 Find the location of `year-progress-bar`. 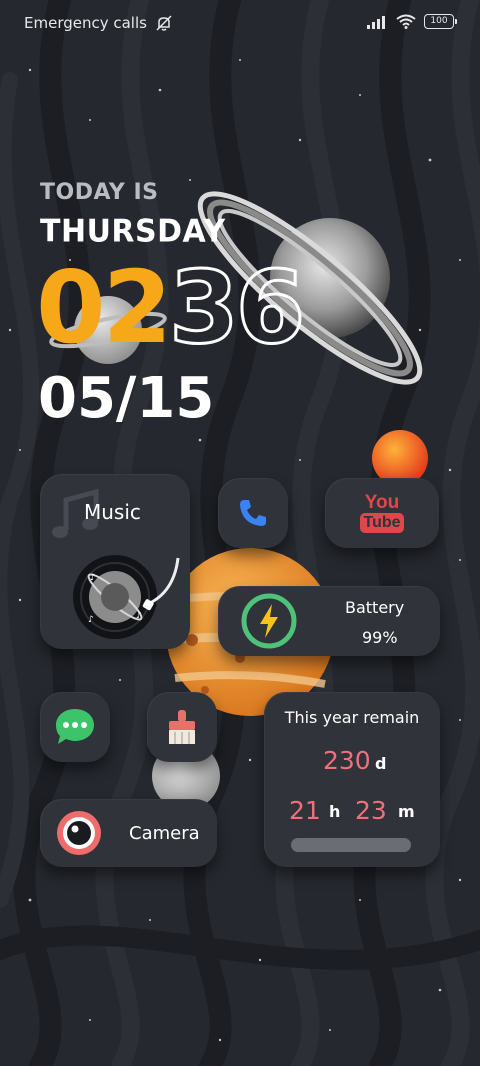

year-progress-bar is located at coordinates (351, 845).